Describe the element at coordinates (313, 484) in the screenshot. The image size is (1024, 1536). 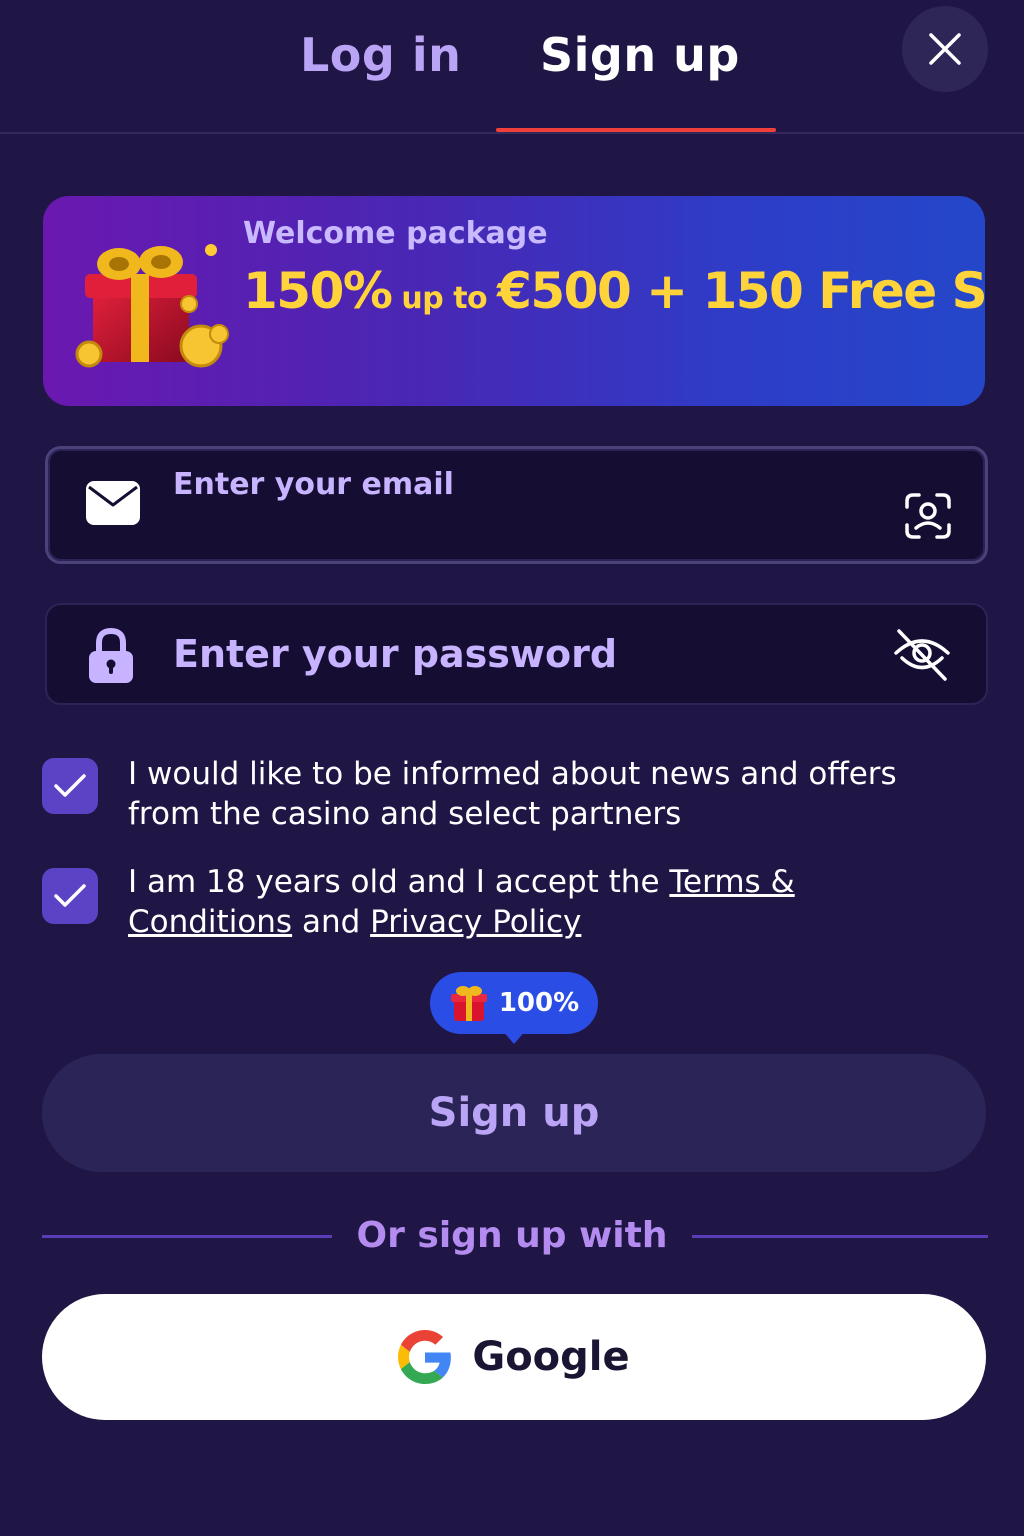
I see `email-placeholder: Enter your email` at that location.